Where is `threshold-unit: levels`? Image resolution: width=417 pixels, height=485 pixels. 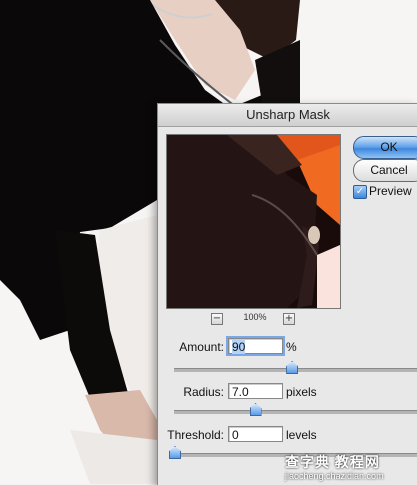 threshold-unit: levels is located at coordinates (301, 435).